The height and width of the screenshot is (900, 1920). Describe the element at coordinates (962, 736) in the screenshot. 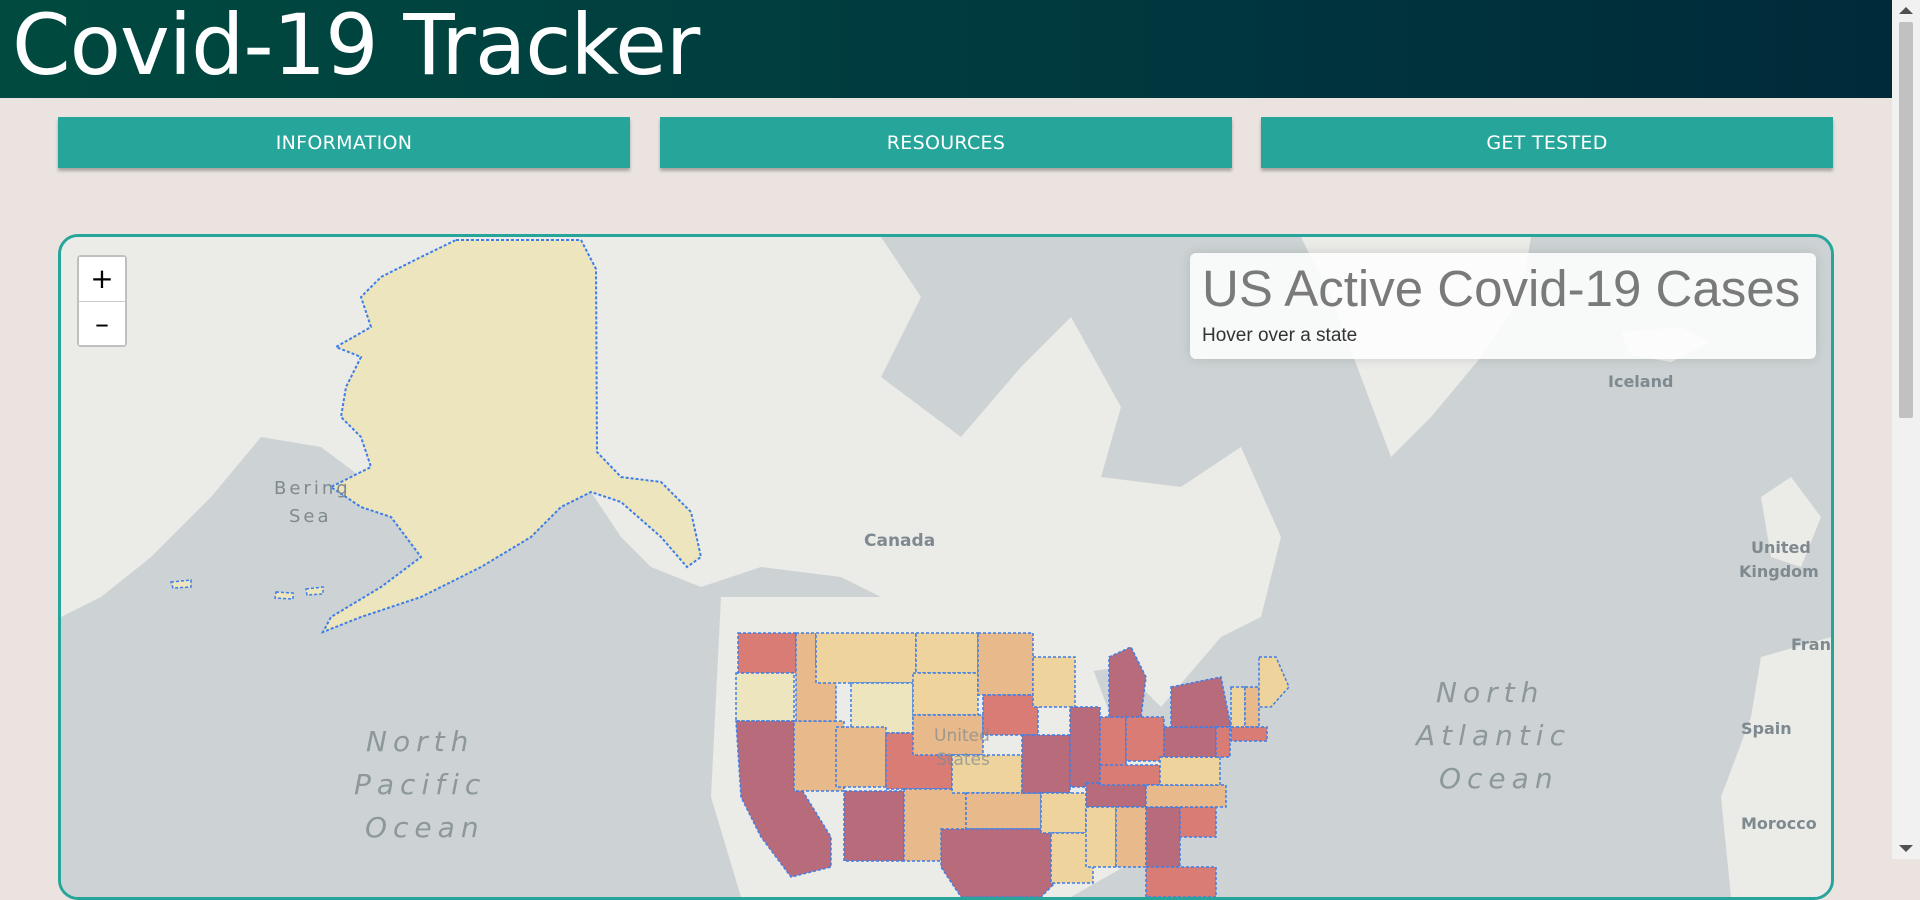

I see `label-us-1: United` at that location.